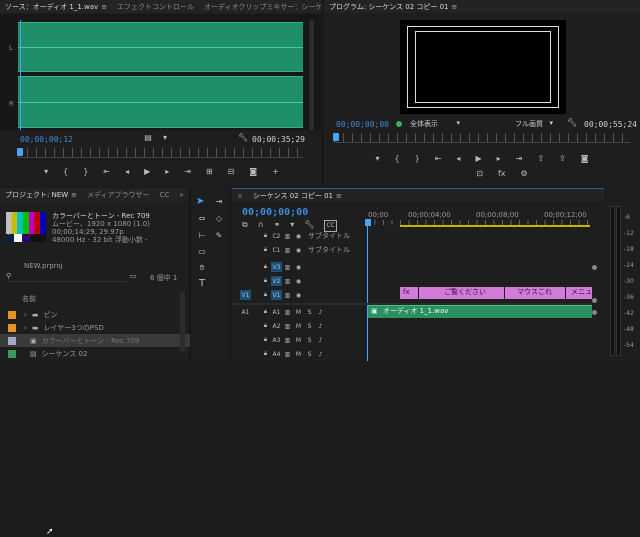 The width and height of the screenshot is (640, 537). I want to click on view-select: 全体表示 ▾, so click(435, 124).